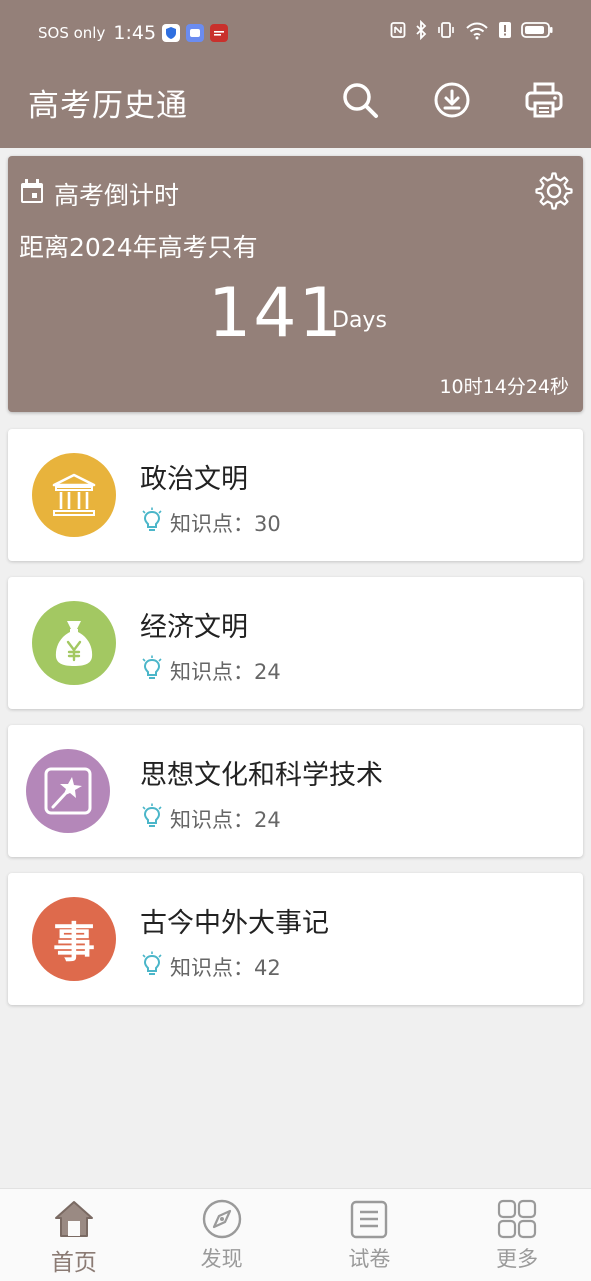 This screenshot has width=591, height=1281. What do you see at coordinates (295, 643) in the screenshot?
I see `topic-card-economy: 经济文明 知识点：24` at bounding box center [295, 643].